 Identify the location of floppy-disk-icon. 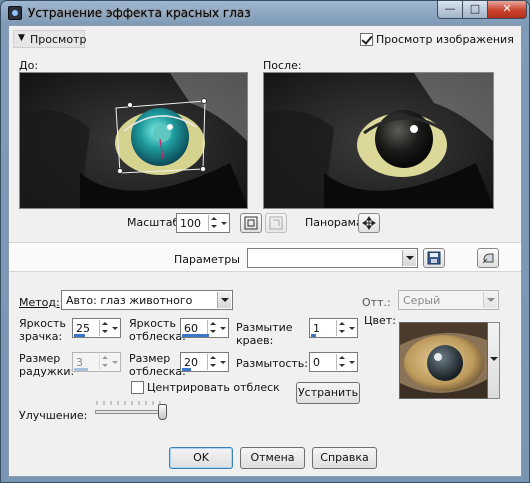
(434, 258).